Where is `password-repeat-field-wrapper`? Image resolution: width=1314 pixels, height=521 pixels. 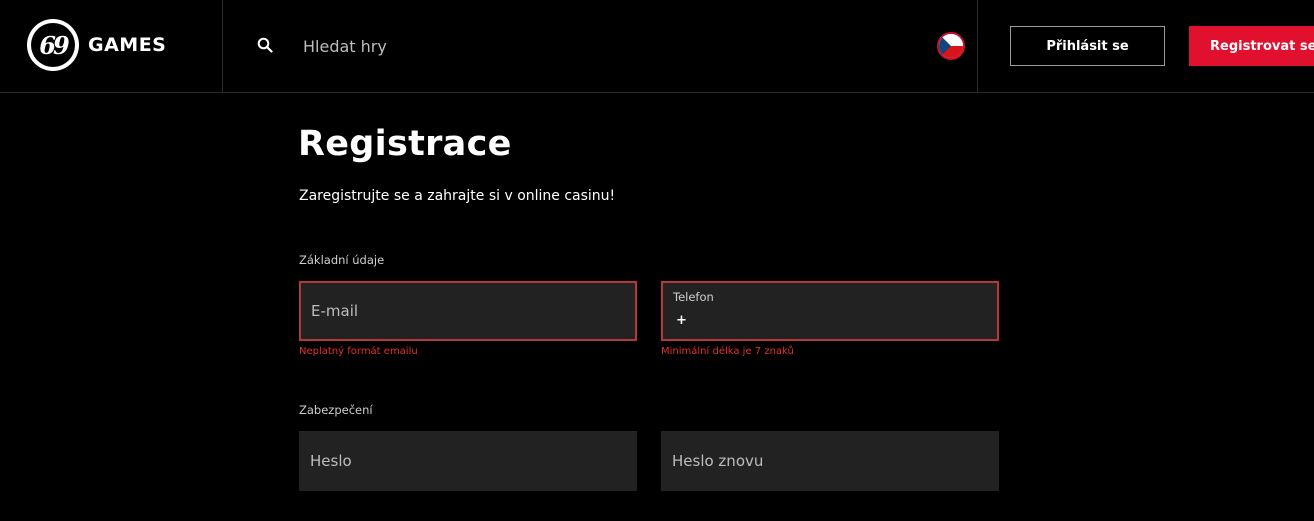 password-repeat-field-wrapper is located at coordinates (830, 461).